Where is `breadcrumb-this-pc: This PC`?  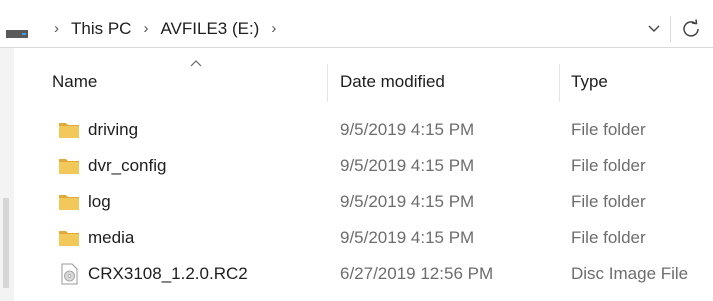
breadcrumb-this-pc: This PC is located at coordinates (101, 29).